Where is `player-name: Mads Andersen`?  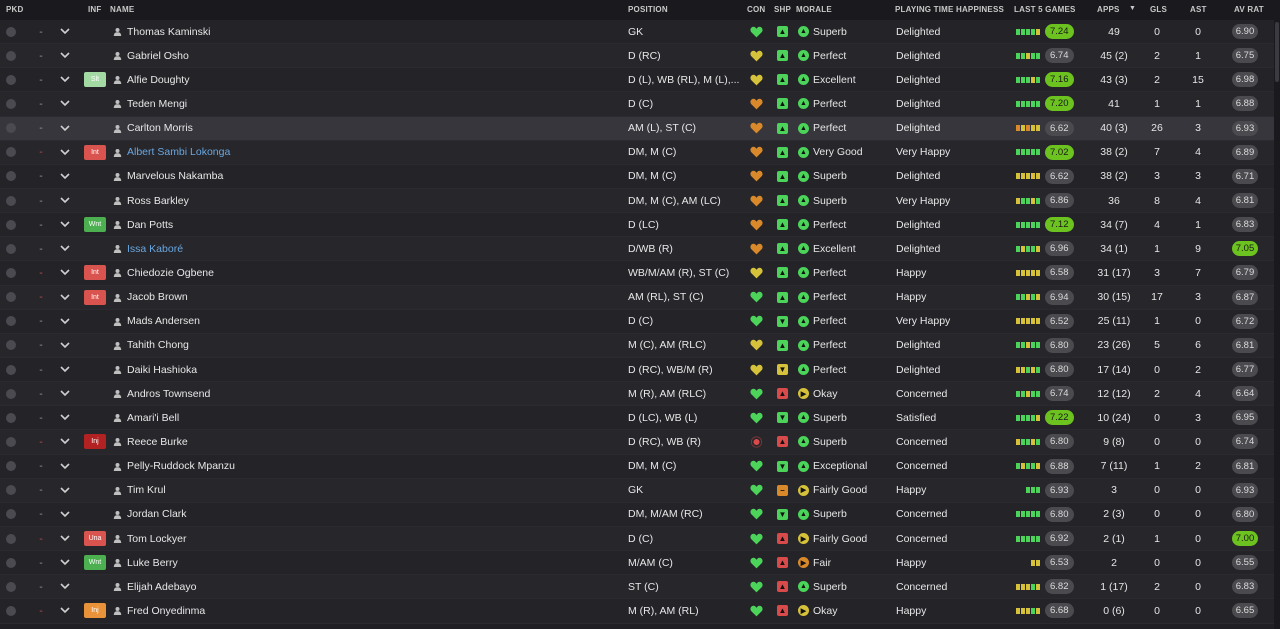 player-name: Mads Andersen is located at coordinates (163, 321).